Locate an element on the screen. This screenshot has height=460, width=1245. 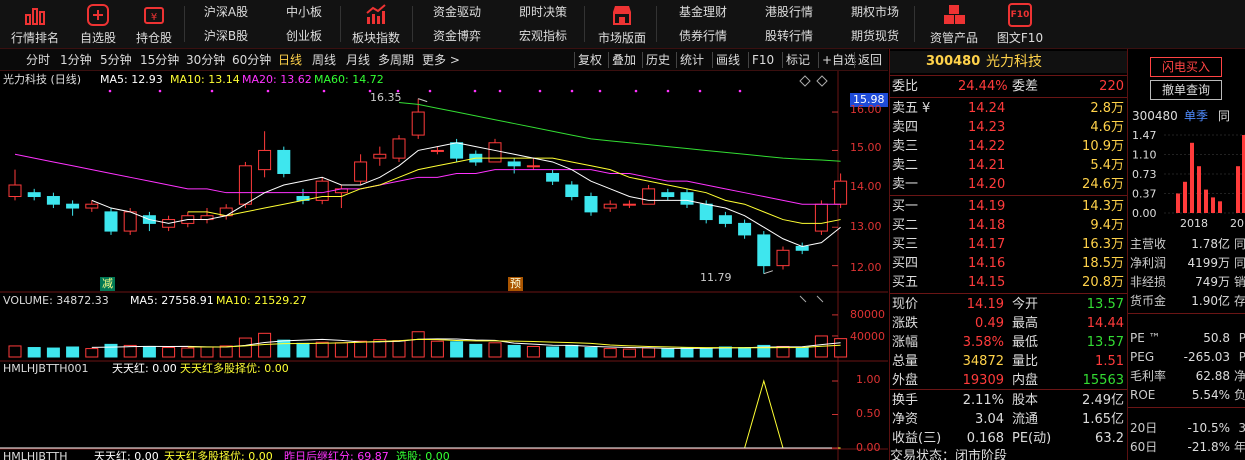
stat-value: 3.58% is located at coordinates (983, 342).